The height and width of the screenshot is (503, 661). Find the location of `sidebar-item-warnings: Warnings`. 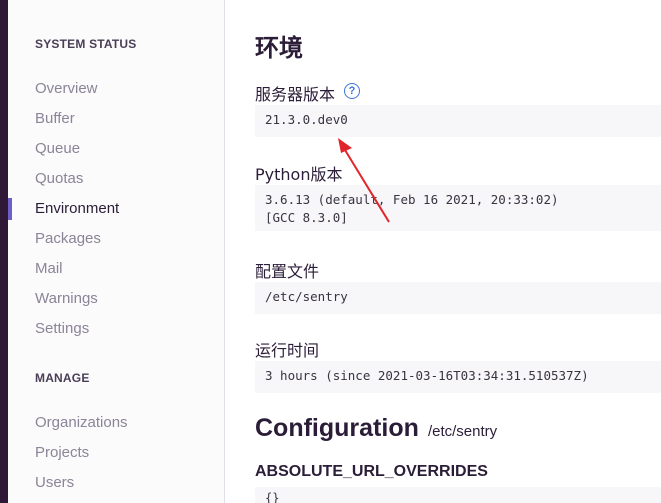

sidebar-item-warnings: Warnings is located at coordinates (66, 298).